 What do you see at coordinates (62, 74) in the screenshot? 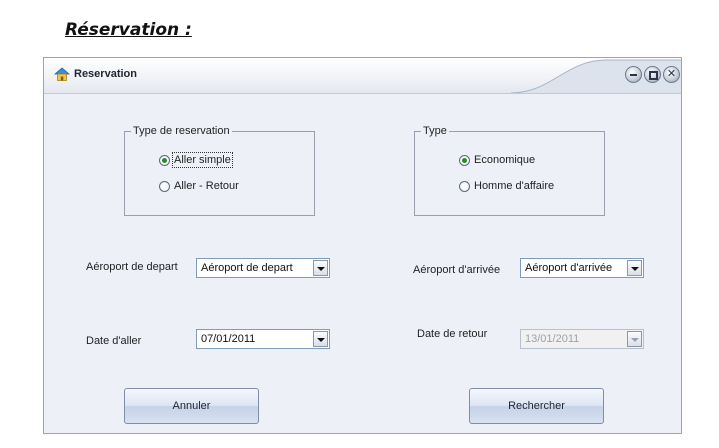
I see `home-icon` at bounding box center [62, 74].